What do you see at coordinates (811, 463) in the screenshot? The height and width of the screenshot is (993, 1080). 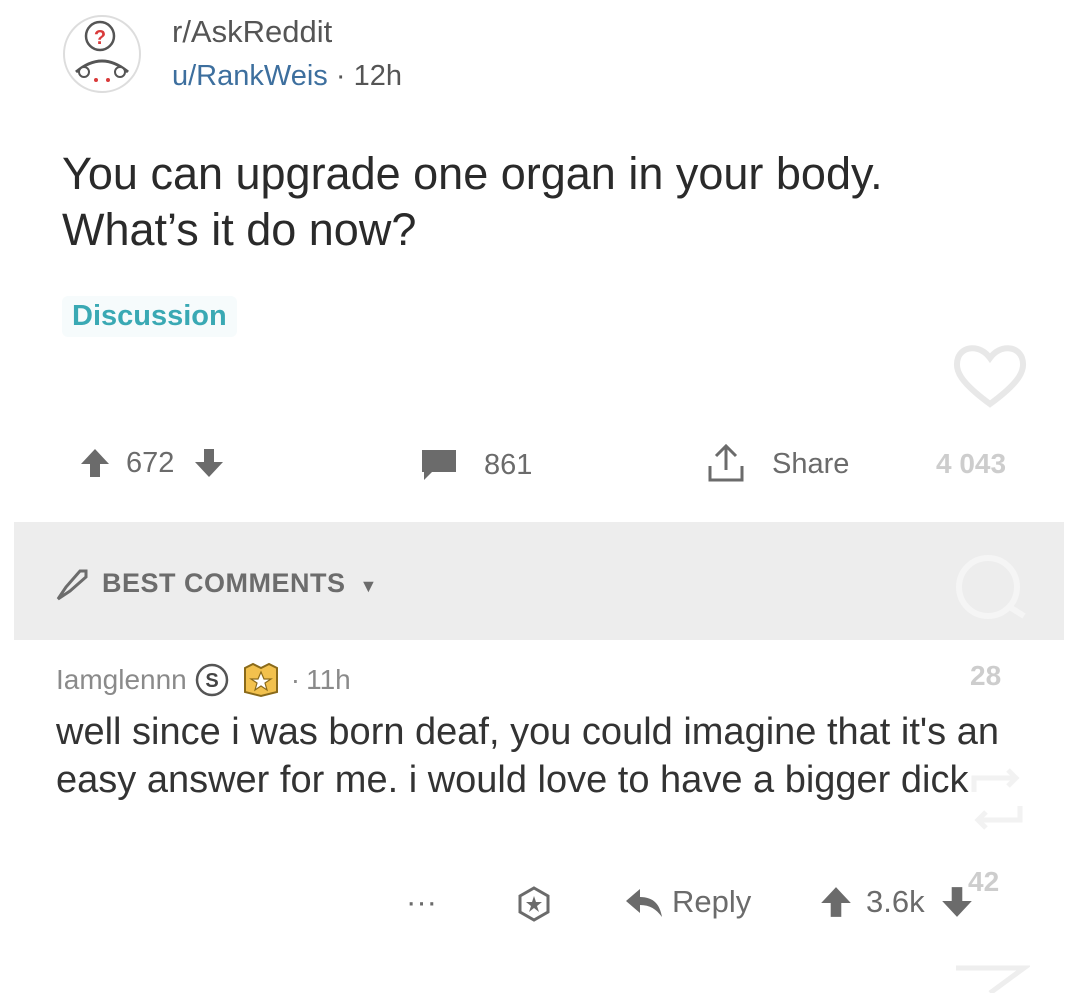 I see `share-label: Share` at bounding box center [811, 463].